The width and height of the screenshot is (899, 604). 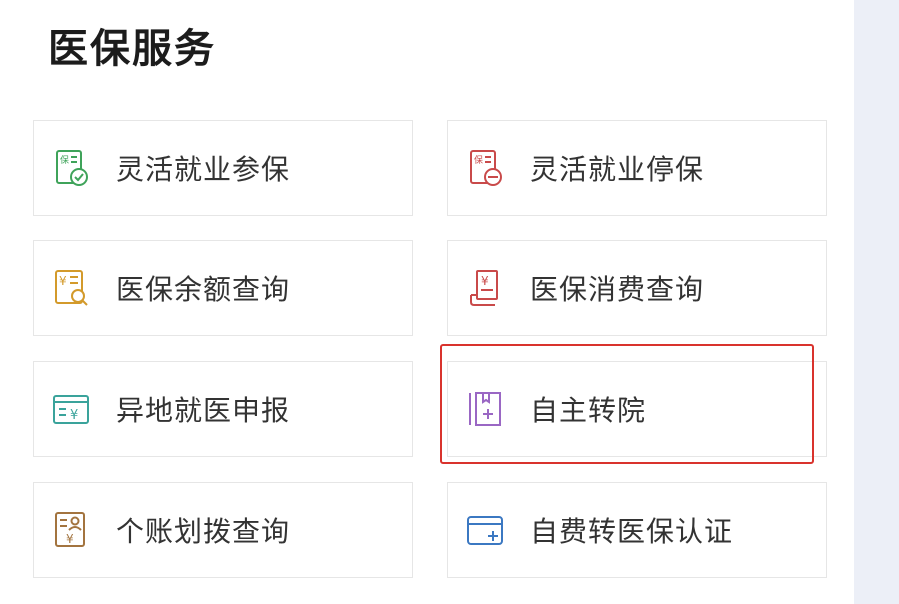 I want to click on tile-balance-query: ¥ 医保余额查询, so click(x=223, y=288).